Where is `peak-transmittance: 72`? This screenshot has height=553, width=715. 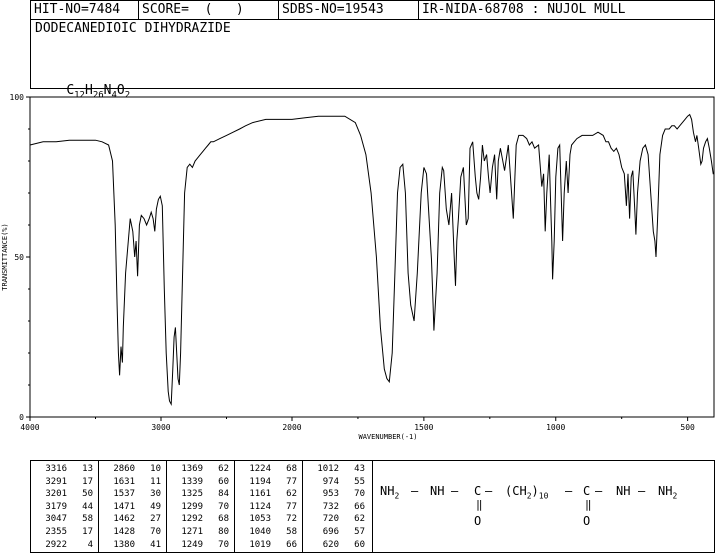
peak-transmittance: 72 is located at coordinates (291, 519).